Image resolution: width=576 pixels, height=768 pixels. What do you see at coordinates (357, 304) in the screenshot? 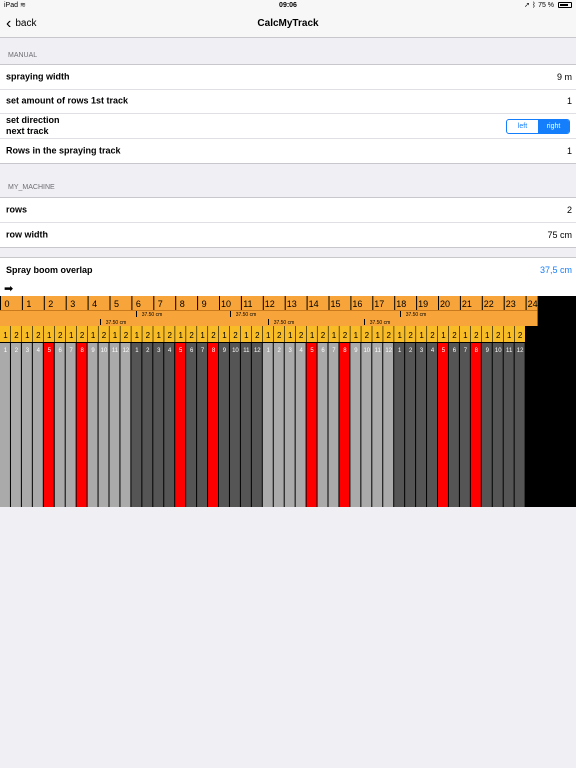
I see `meter-label: 16` at bounding box center [357, 304].